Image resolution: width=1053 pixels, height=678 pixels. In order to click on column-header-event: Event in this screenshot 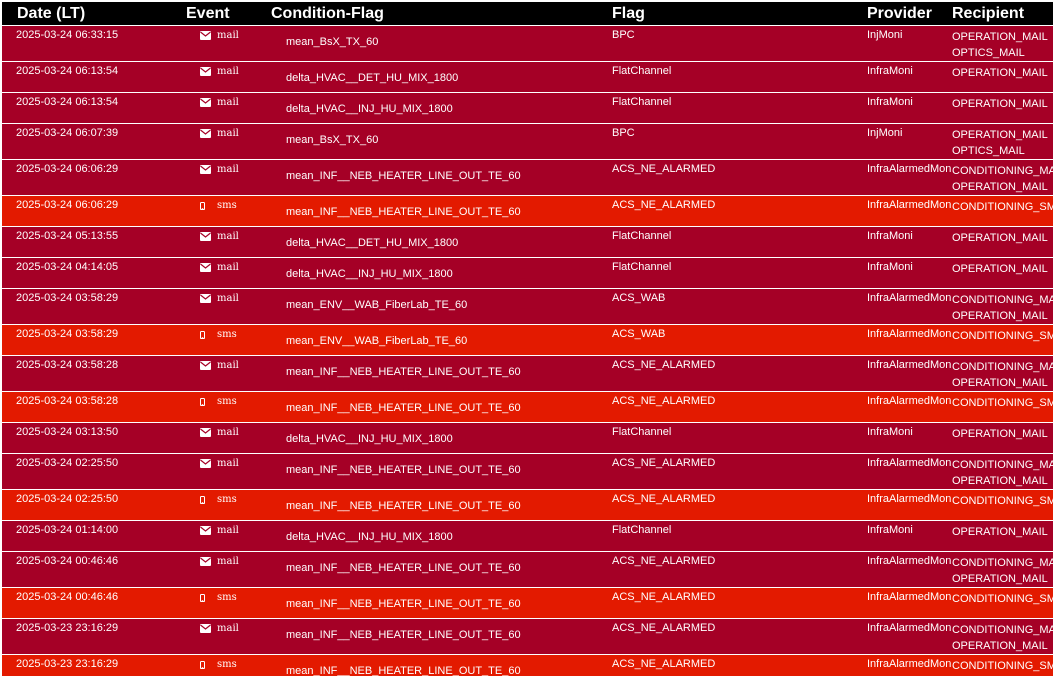, I will do `click(228, 14)`.